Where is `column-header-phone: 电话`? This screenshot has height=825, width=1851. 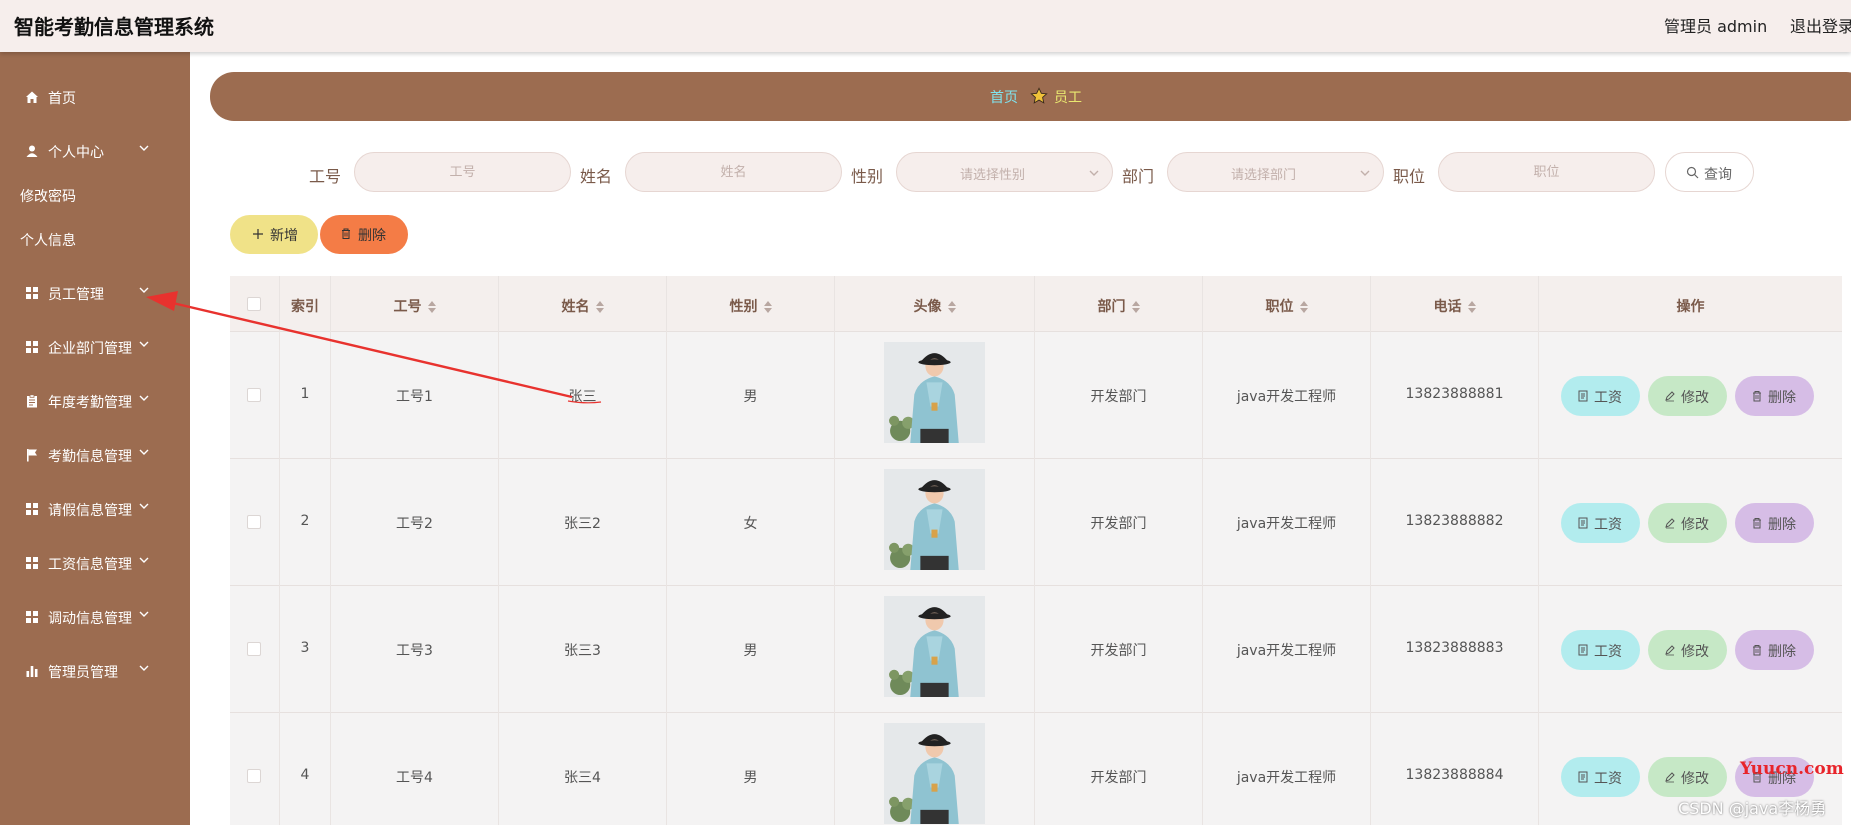 column-header-phone: 电话 is located at coordinates (1454, 306).